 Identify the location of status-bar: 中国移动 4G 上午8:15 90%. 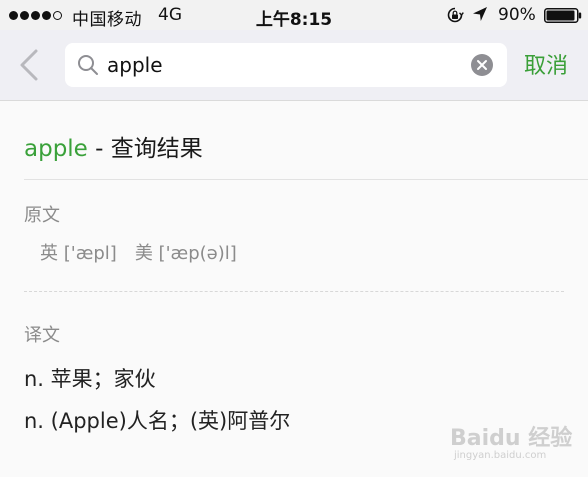
(294, 15).